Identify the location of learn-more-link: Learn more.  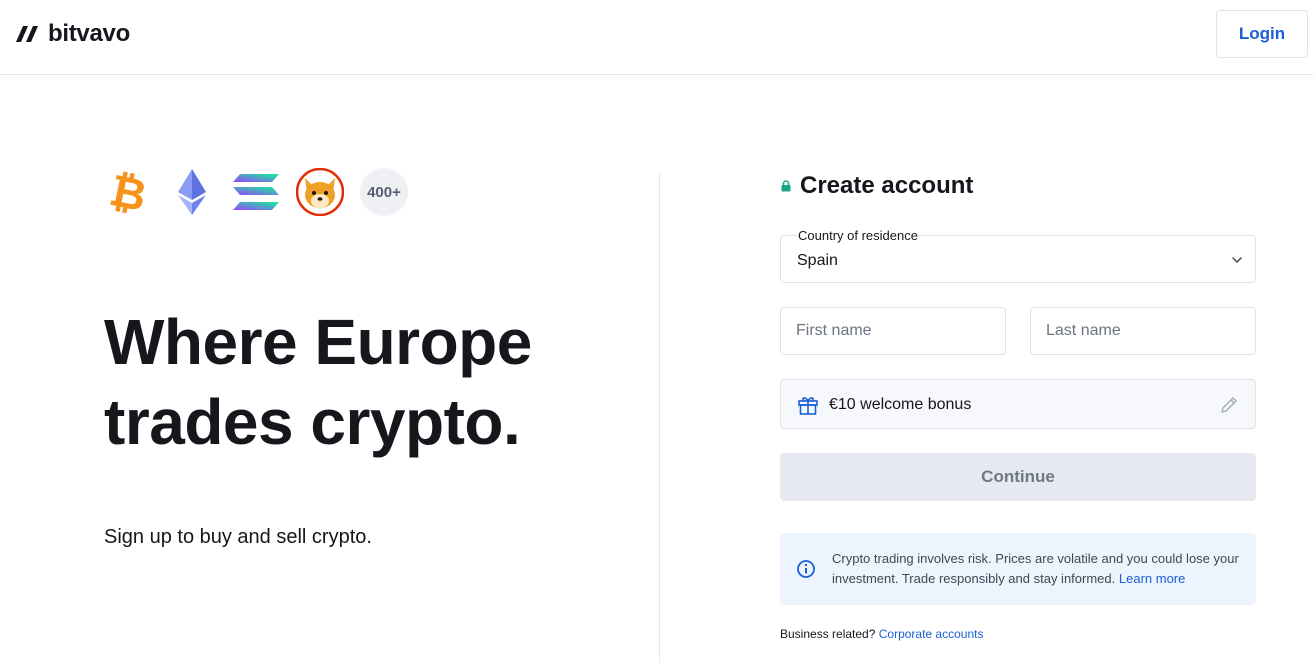
(1152, 578).